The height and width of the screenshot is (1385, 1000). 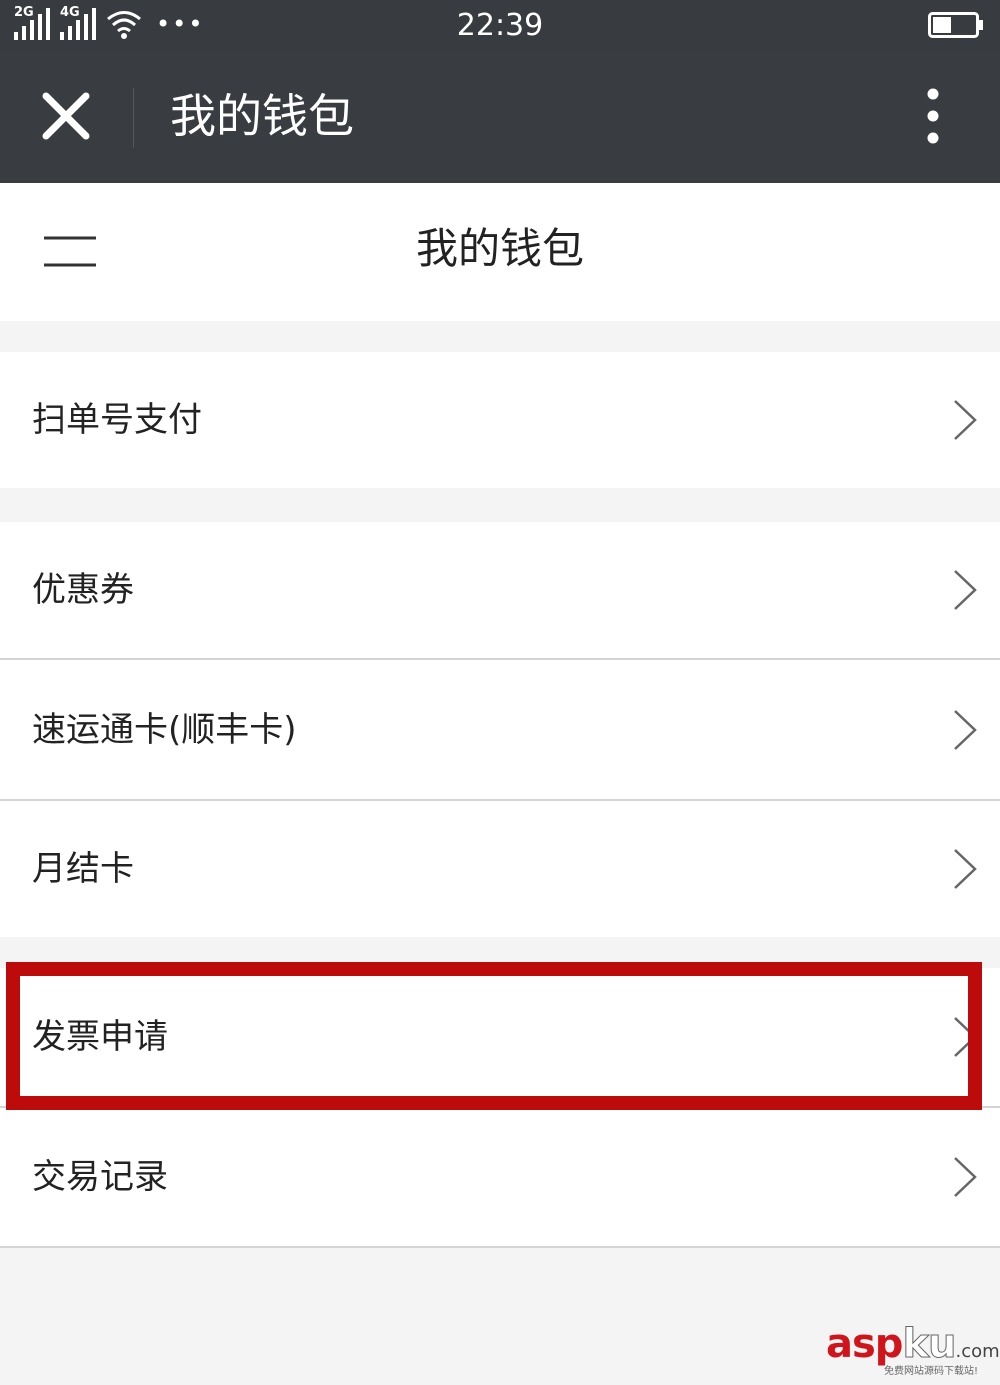 What do you see at coordinates (100, 1037) in the screenshot?
I see `menu-item-label: 发票申请` at bounding box center [100, 1037].